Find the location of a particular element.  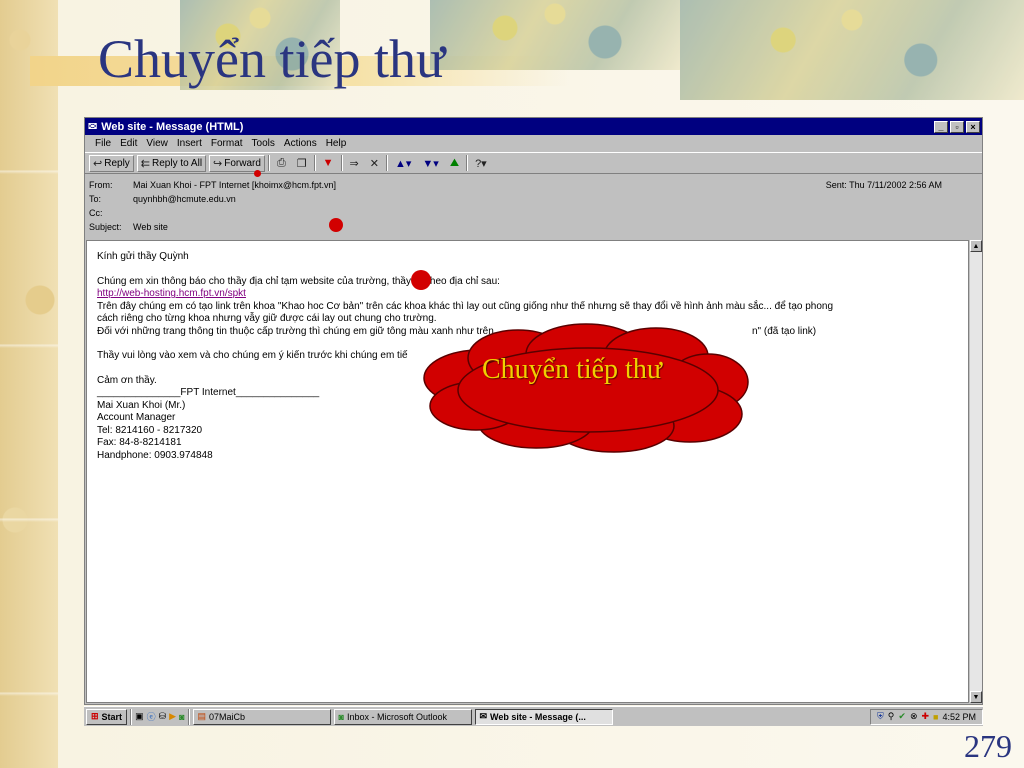

clock: 4:52 PM is located at coordinates (959, 716).